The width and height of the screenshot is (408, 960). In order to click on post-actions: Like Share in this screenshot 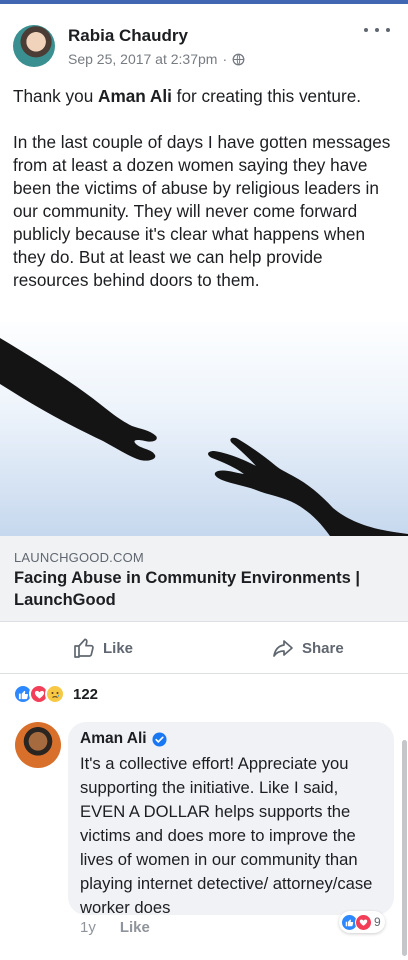, I will do `click(204, 648)`.